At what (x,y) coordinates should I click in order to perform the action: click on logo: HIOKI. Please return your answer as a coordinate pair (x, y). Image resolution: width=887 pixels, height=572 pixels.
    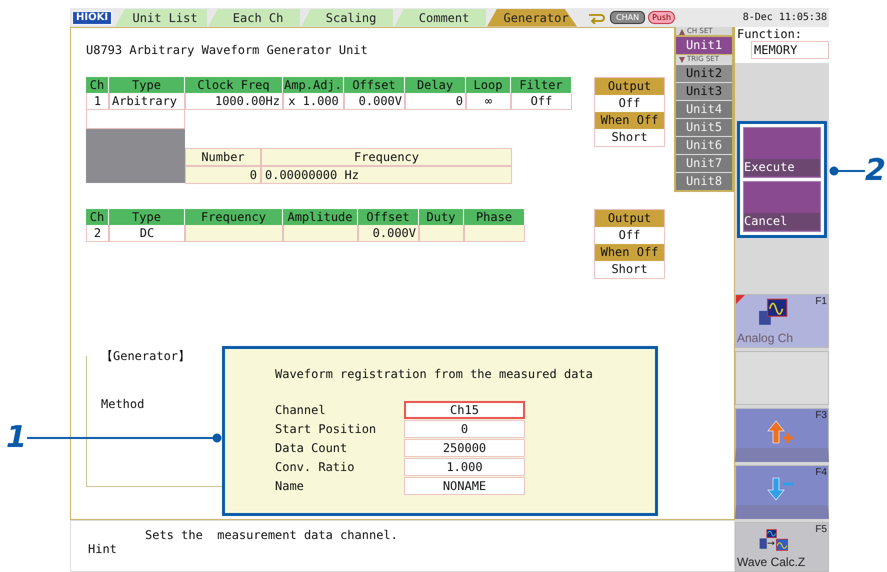
    Looking at the image, I should click on (92, 17).